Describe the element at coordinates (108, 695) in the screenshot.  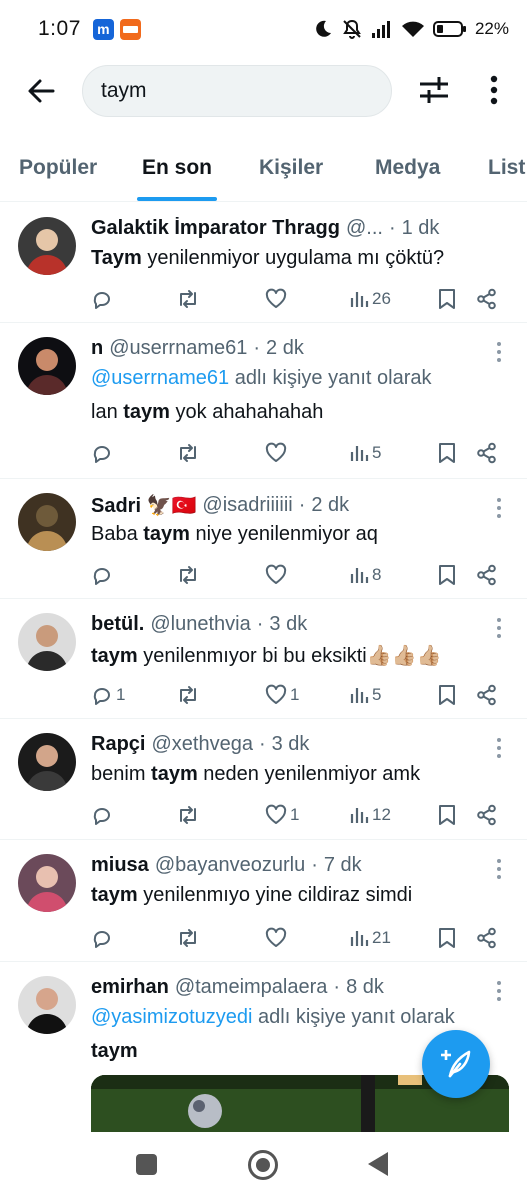
I see `reply-button: 1` at that location.